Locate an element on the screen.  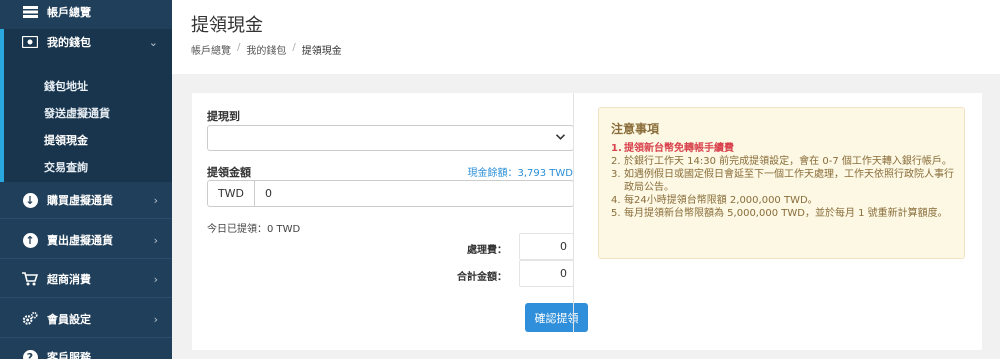
wallet-icon is located at coordinates (30, 42).